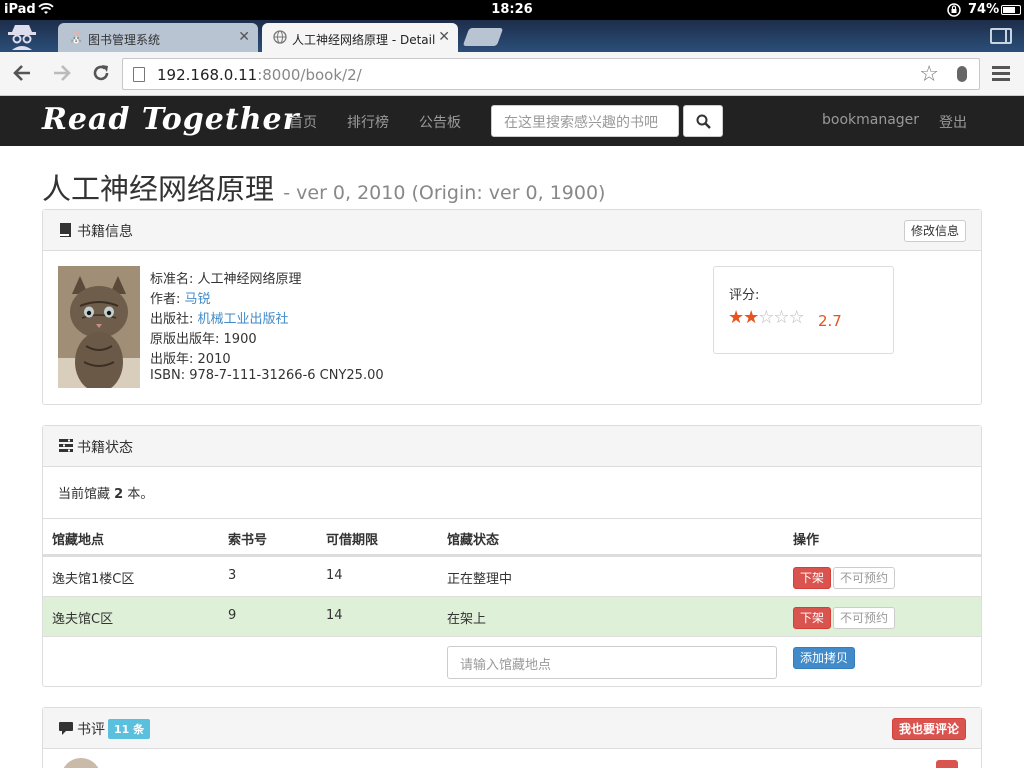 Image resolution: width=1024 pixels, height=768 pixels. I want to click on edit-info-button: 修改信息, so click(934, 231).